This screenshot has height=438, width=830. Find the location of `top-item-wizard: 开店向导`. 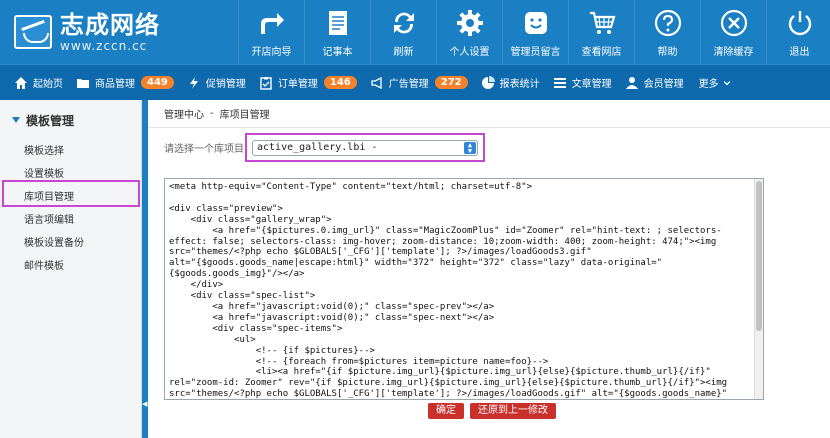

top-item-wizard: 开店向导 is located at coordinates (271, 32).